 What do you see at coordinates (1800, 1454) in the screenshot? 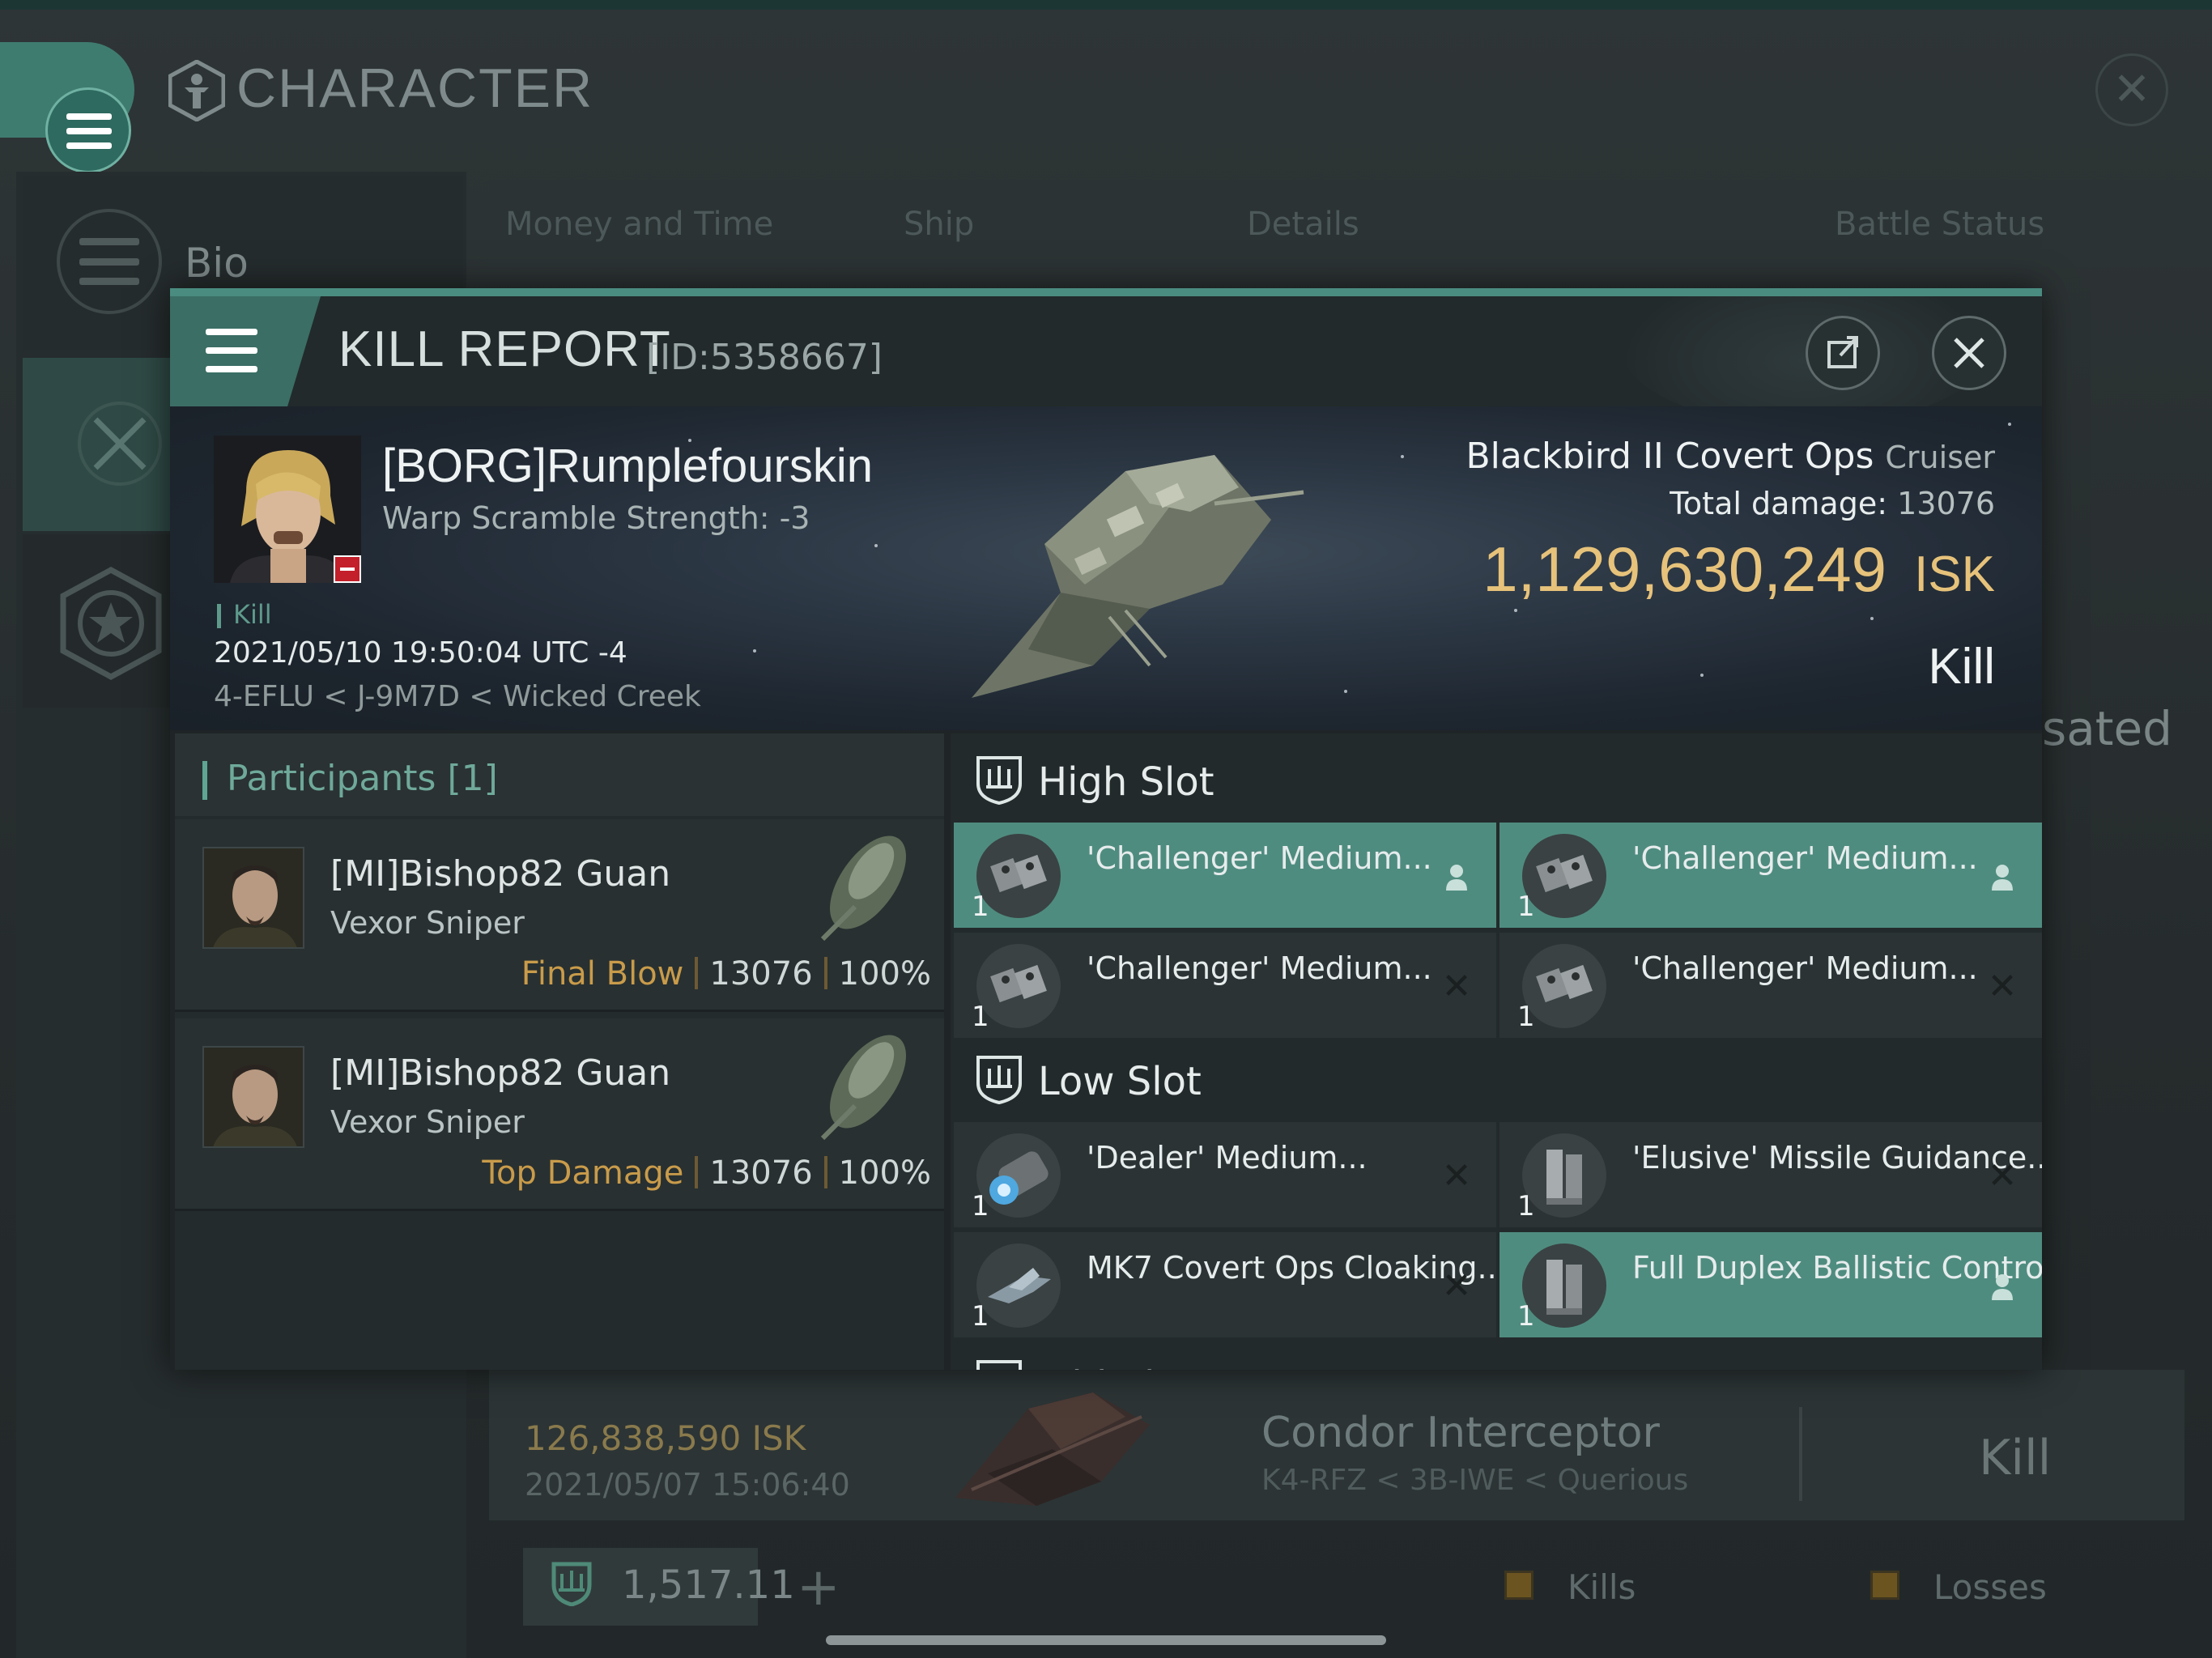
I see `bg-entry-divider` at bounding box center [1800, 1454].